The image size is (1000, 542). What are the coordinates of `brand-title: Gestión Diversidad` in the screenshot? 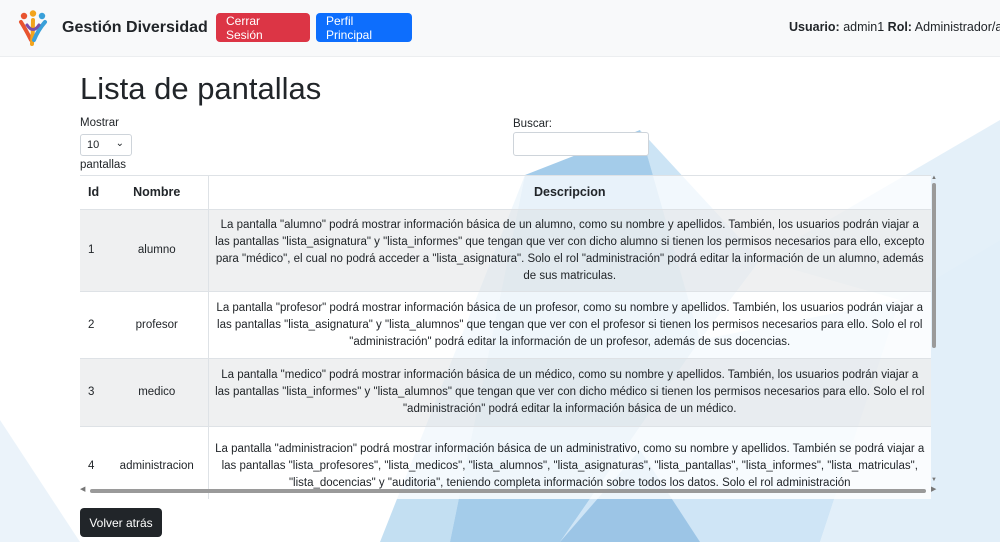 It's located at (135, 28).